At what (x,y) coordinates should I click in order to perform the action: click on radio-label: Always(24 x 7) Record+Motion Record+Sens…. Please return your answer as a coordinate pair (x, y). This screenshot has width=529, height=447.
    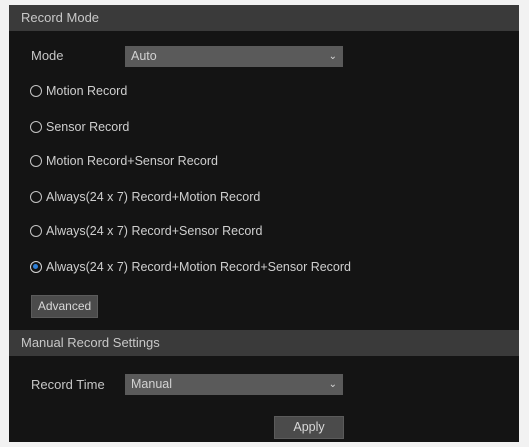
    Looking at the image, I should click on (198, 267).